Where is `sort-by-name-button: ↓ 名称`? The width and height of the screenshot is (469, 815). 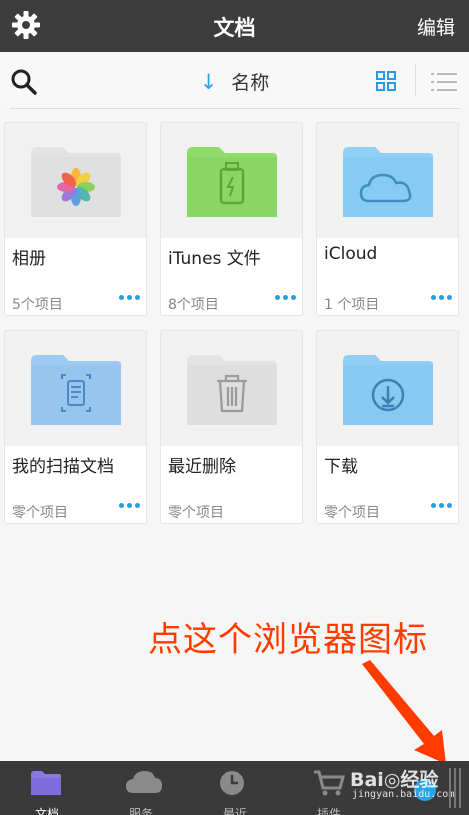
sort-by-name-button: ↓ 名称 is located at coordinates (234, 81).